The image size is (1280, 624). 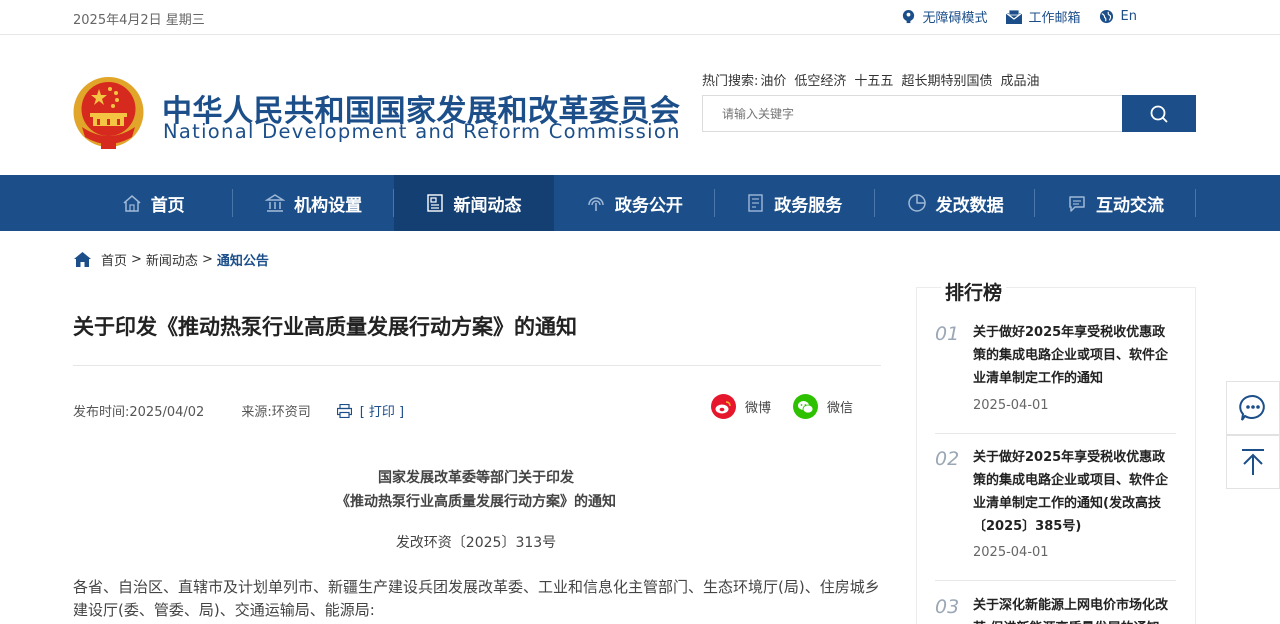 What do you see at coordinates (344, 410) in the screenshot?
I see `printer-icon` at bounding box center [344, 410].